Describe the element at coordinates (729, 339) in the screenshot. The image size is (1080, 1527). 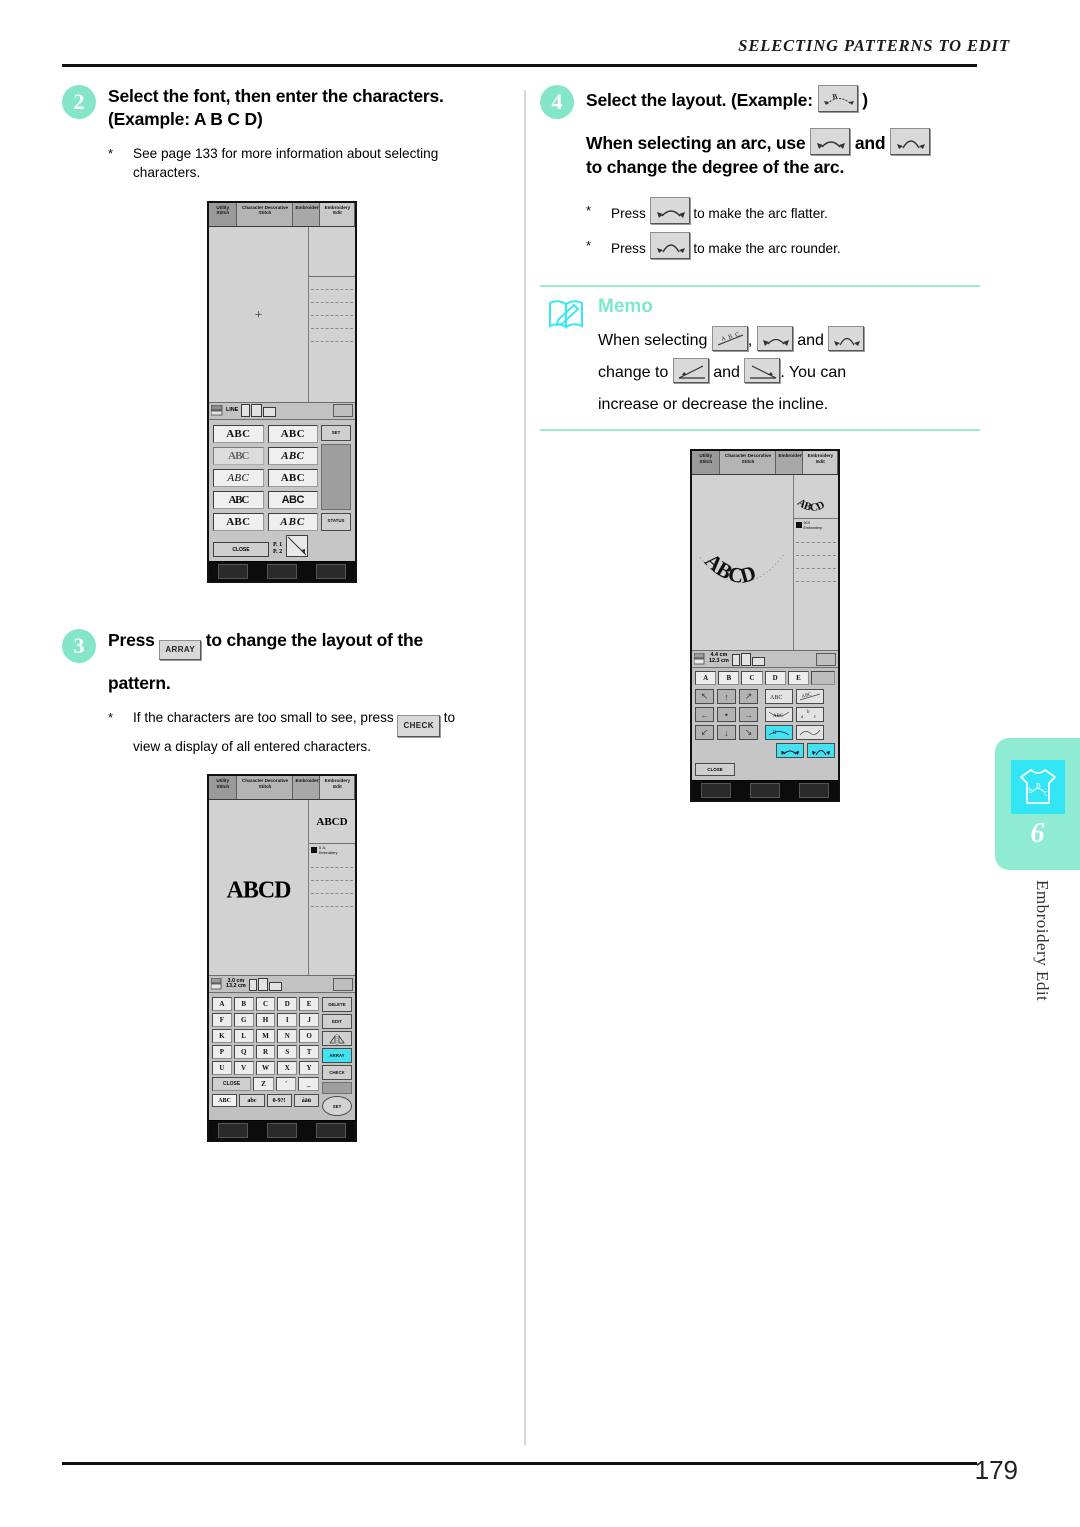
I see `incline-abc-icon: A B C` at that location.